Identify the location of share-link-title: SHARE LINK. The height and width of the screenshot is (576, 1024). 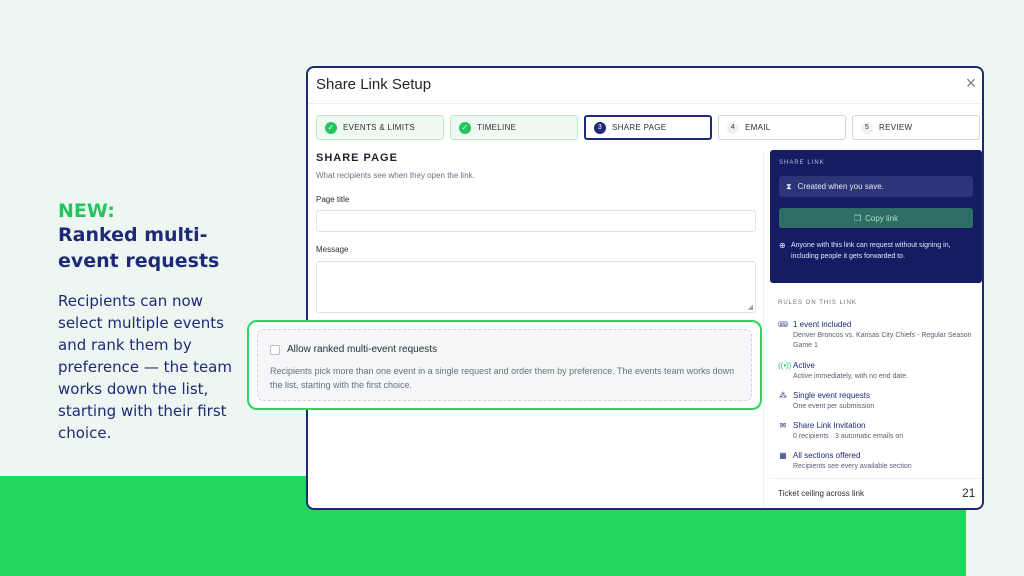
(802, 163).